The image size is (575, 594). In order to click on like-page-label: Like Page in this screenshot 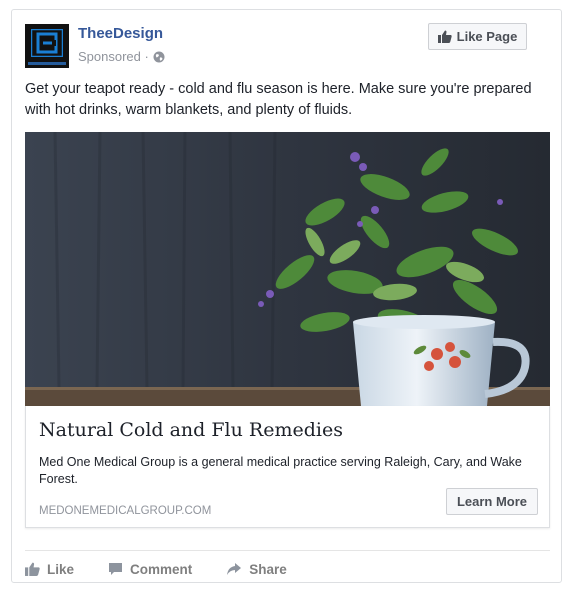, I will do `click(487, 36)`.